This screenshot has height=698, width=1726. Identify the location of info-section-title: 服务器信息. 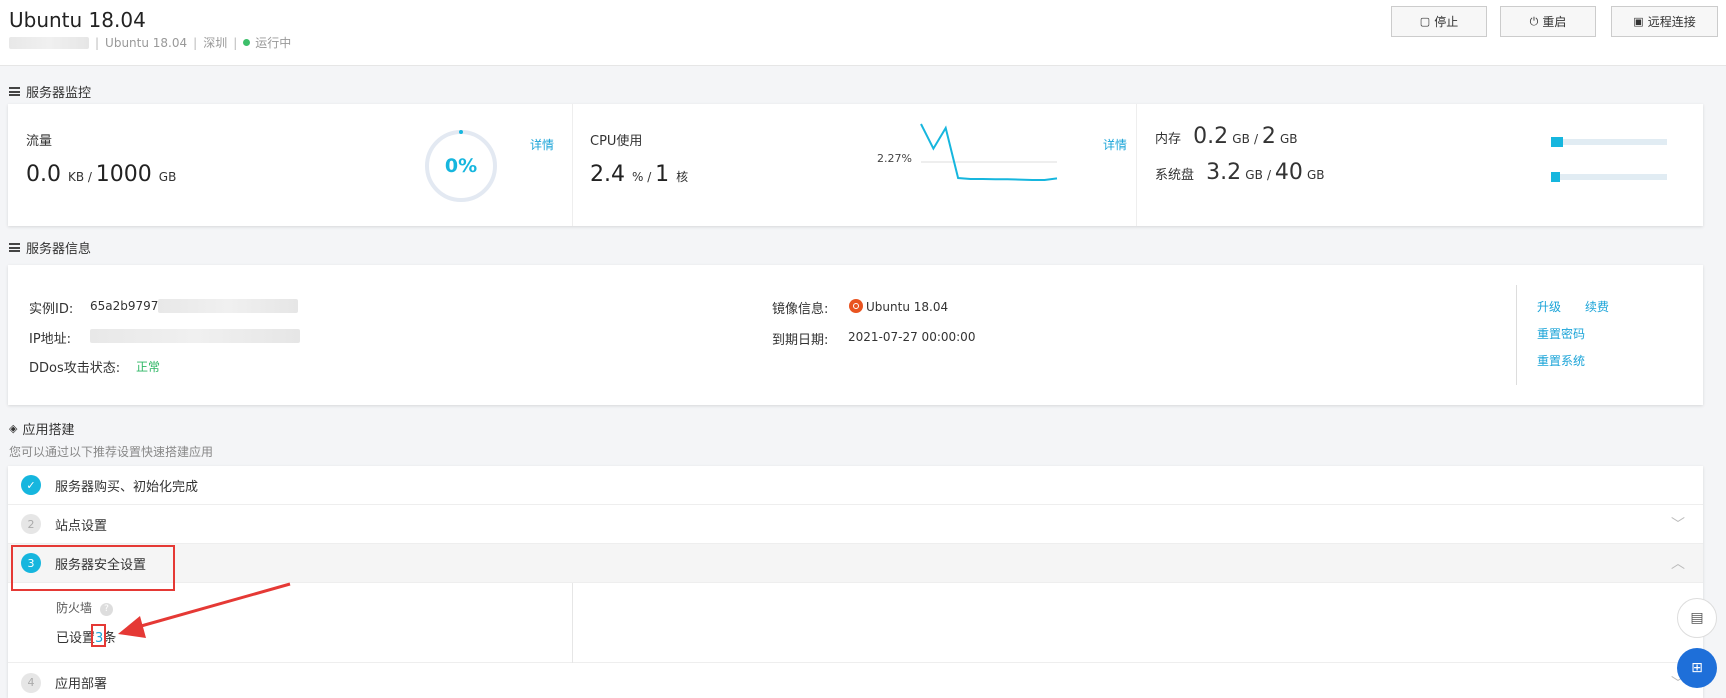
(50, 247).